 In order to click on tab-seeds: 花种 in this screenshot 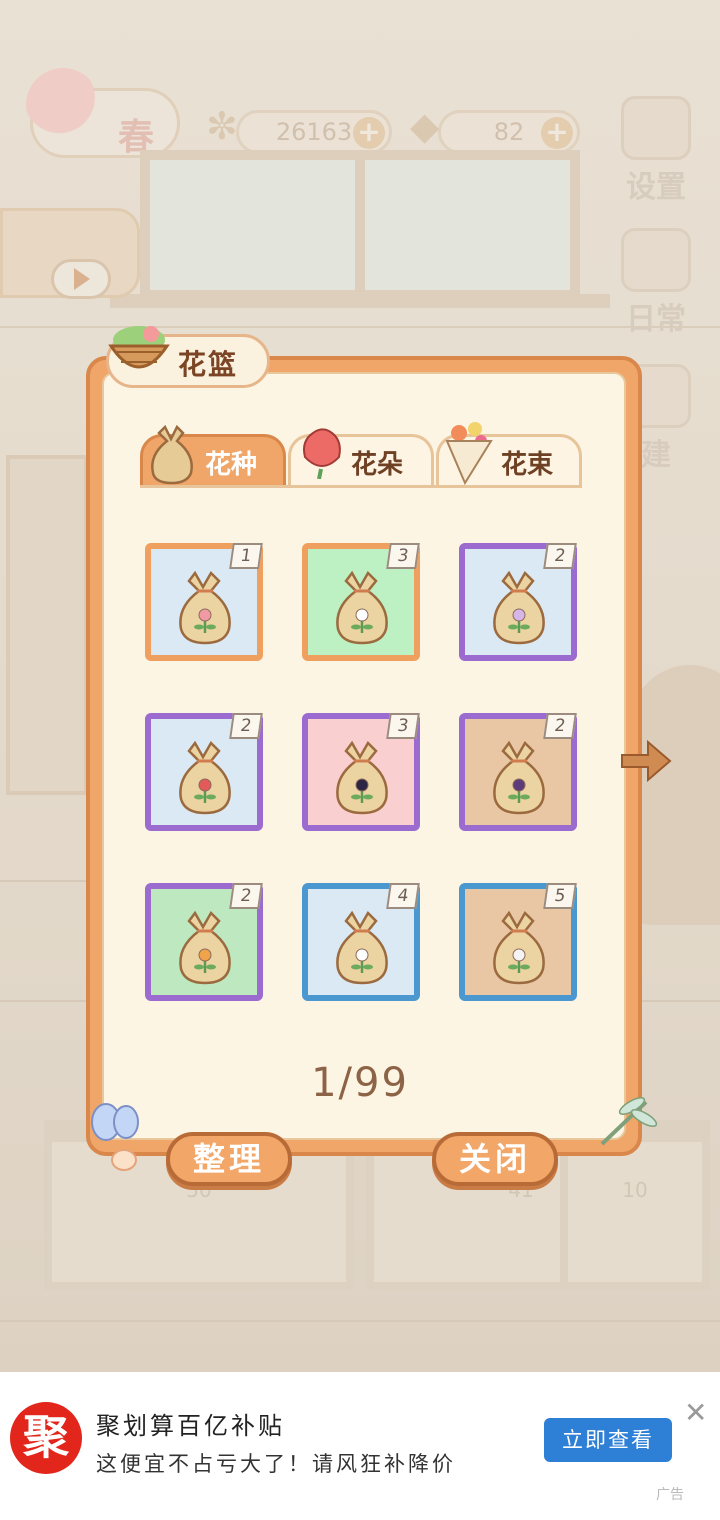, I will do `click(213, 456)`.